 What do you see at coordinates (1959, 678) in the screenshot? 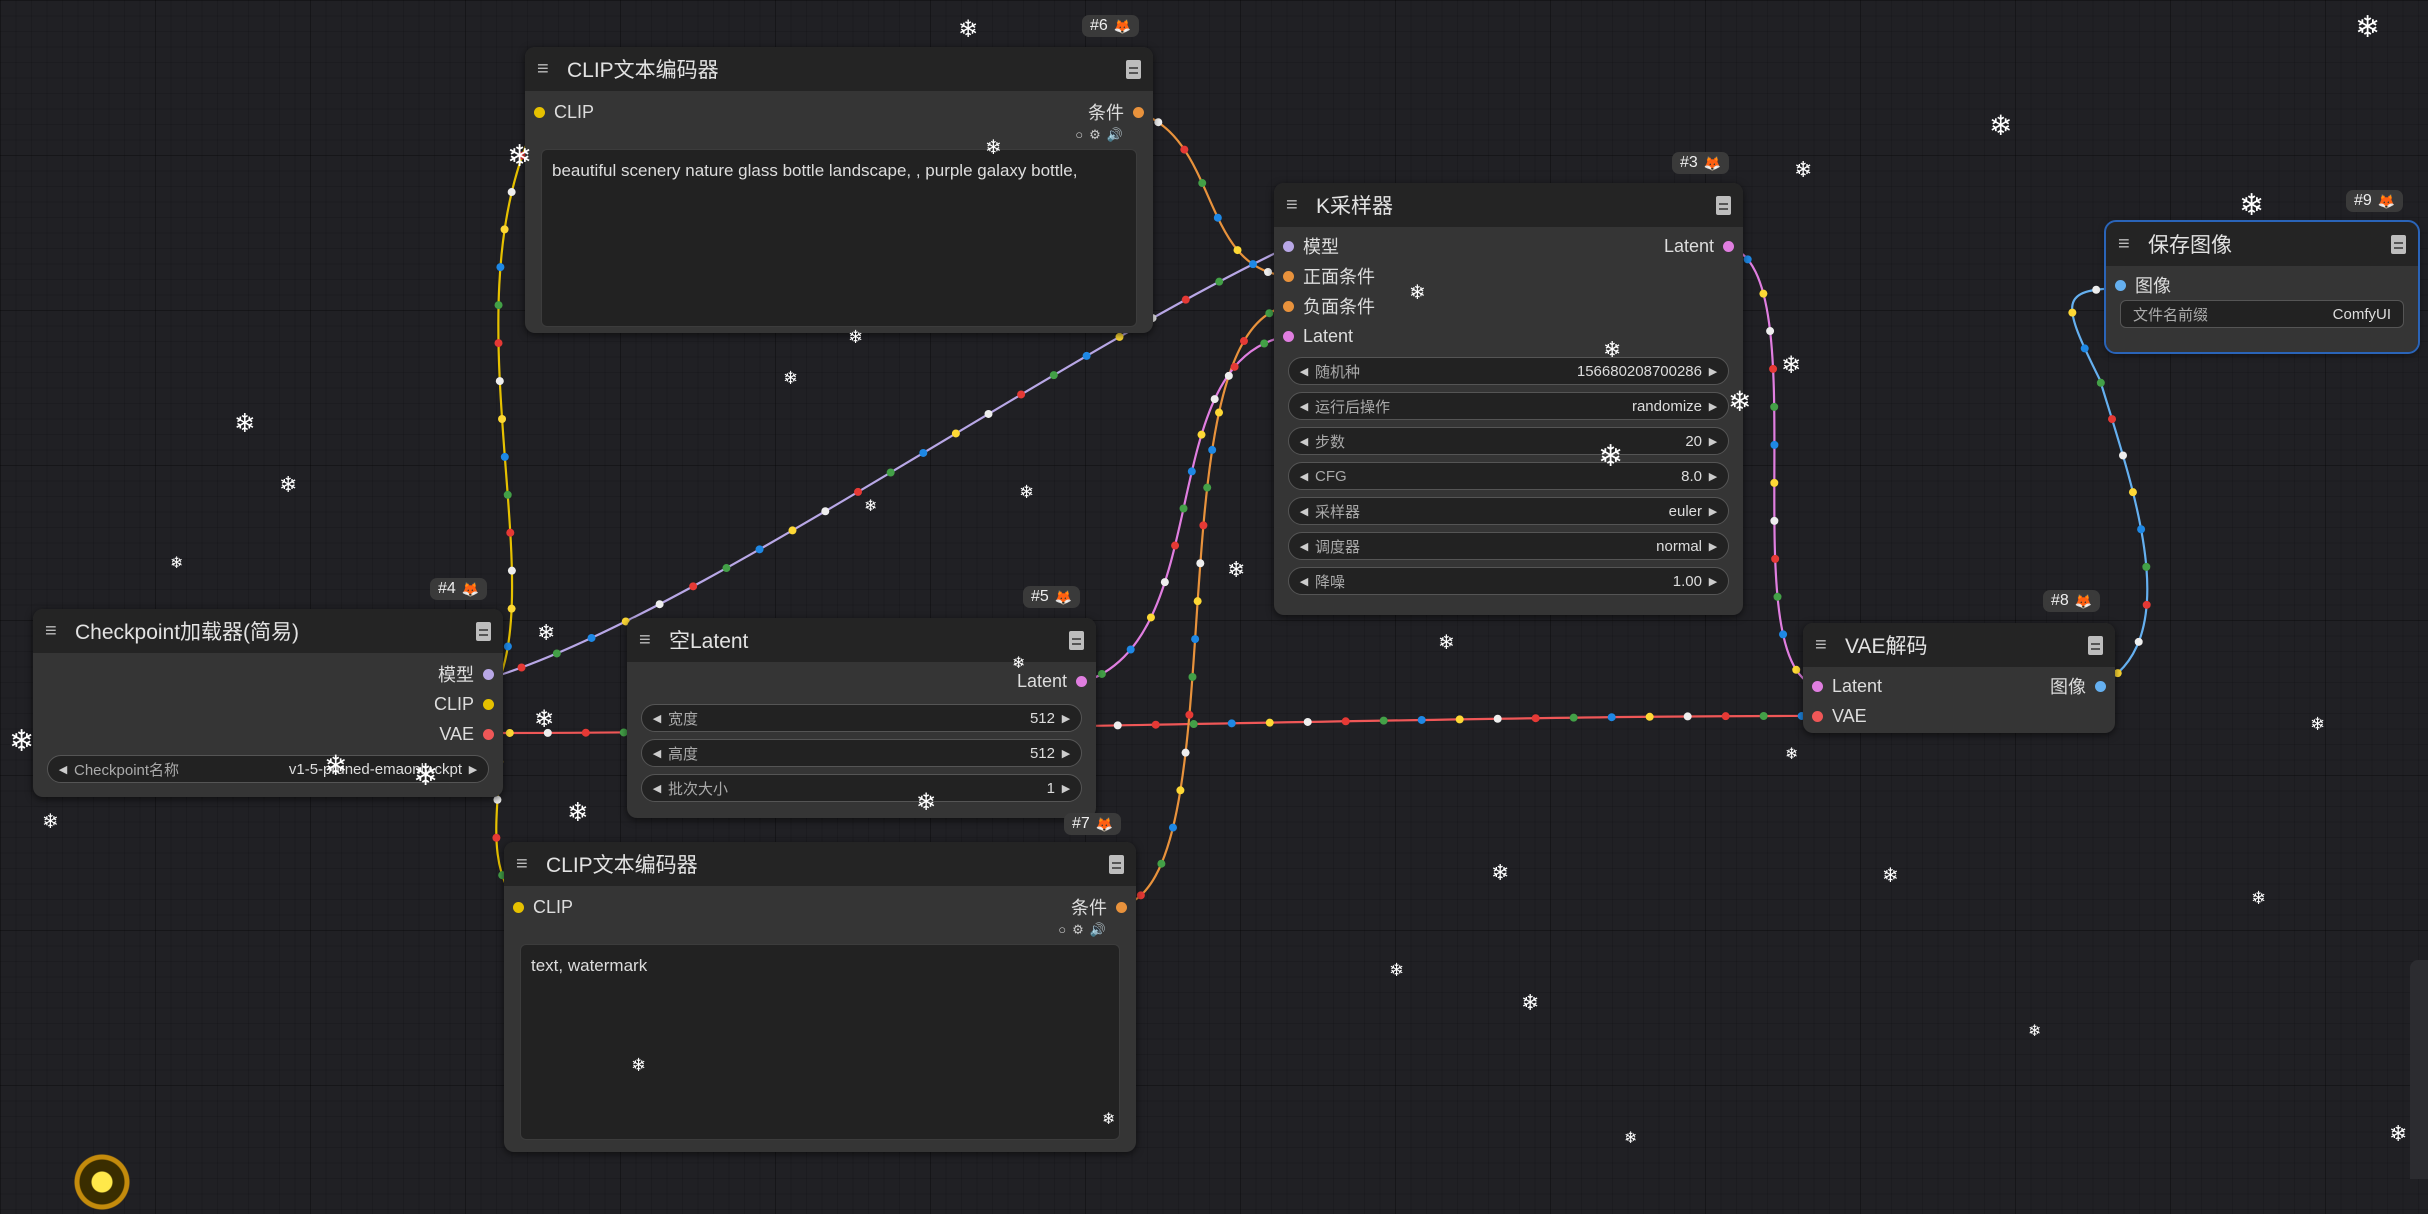
I see `vae-decode-node: ≡ VAE解码 Latent 图像 VAE` at bounding box center [1959, 678].